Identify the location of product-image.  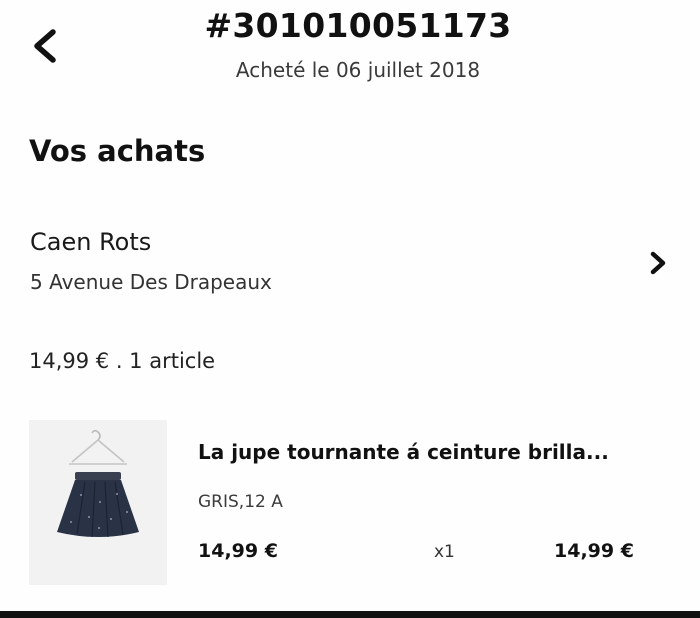
(98, 502).